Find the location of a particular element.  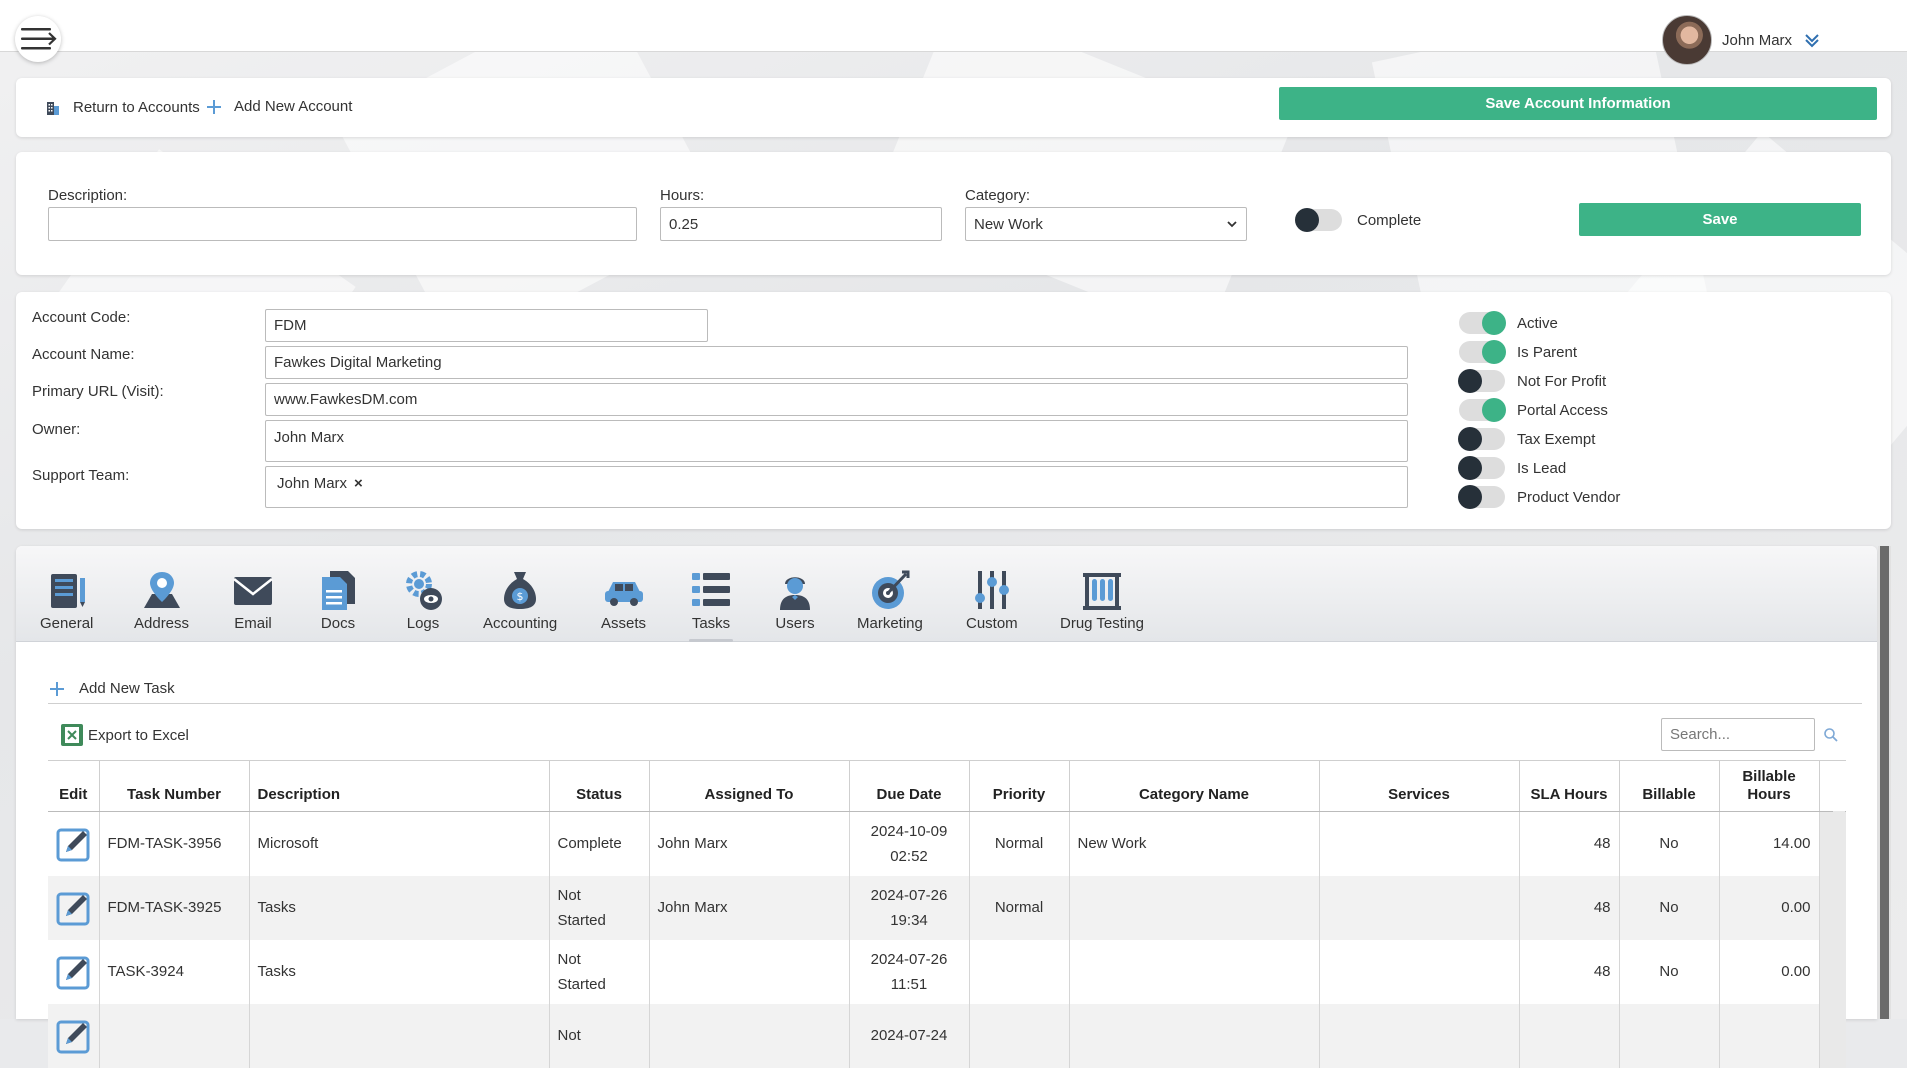

tab-address: Address is located at coordinates (161, 600).